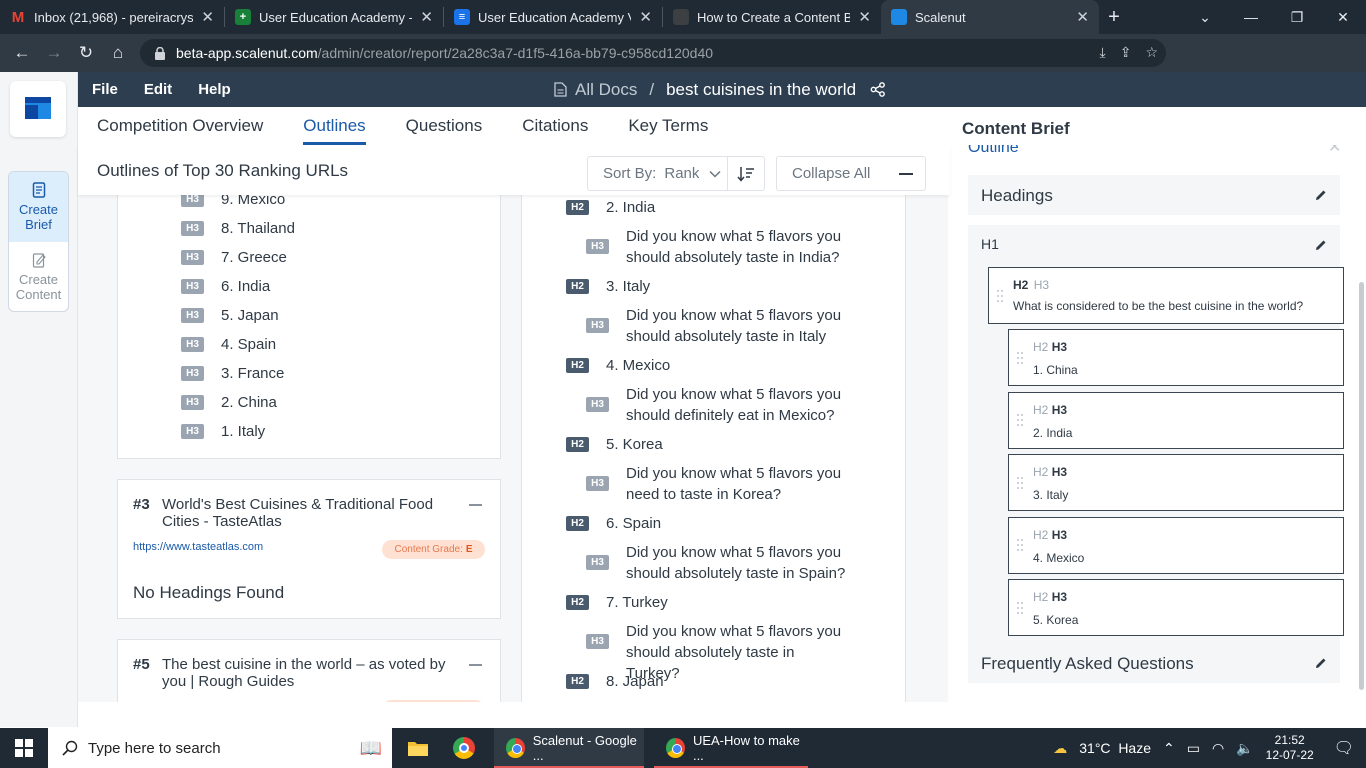  I want to click on browser-tab-scalenut: Scalenut ✕, so click(990, 17).